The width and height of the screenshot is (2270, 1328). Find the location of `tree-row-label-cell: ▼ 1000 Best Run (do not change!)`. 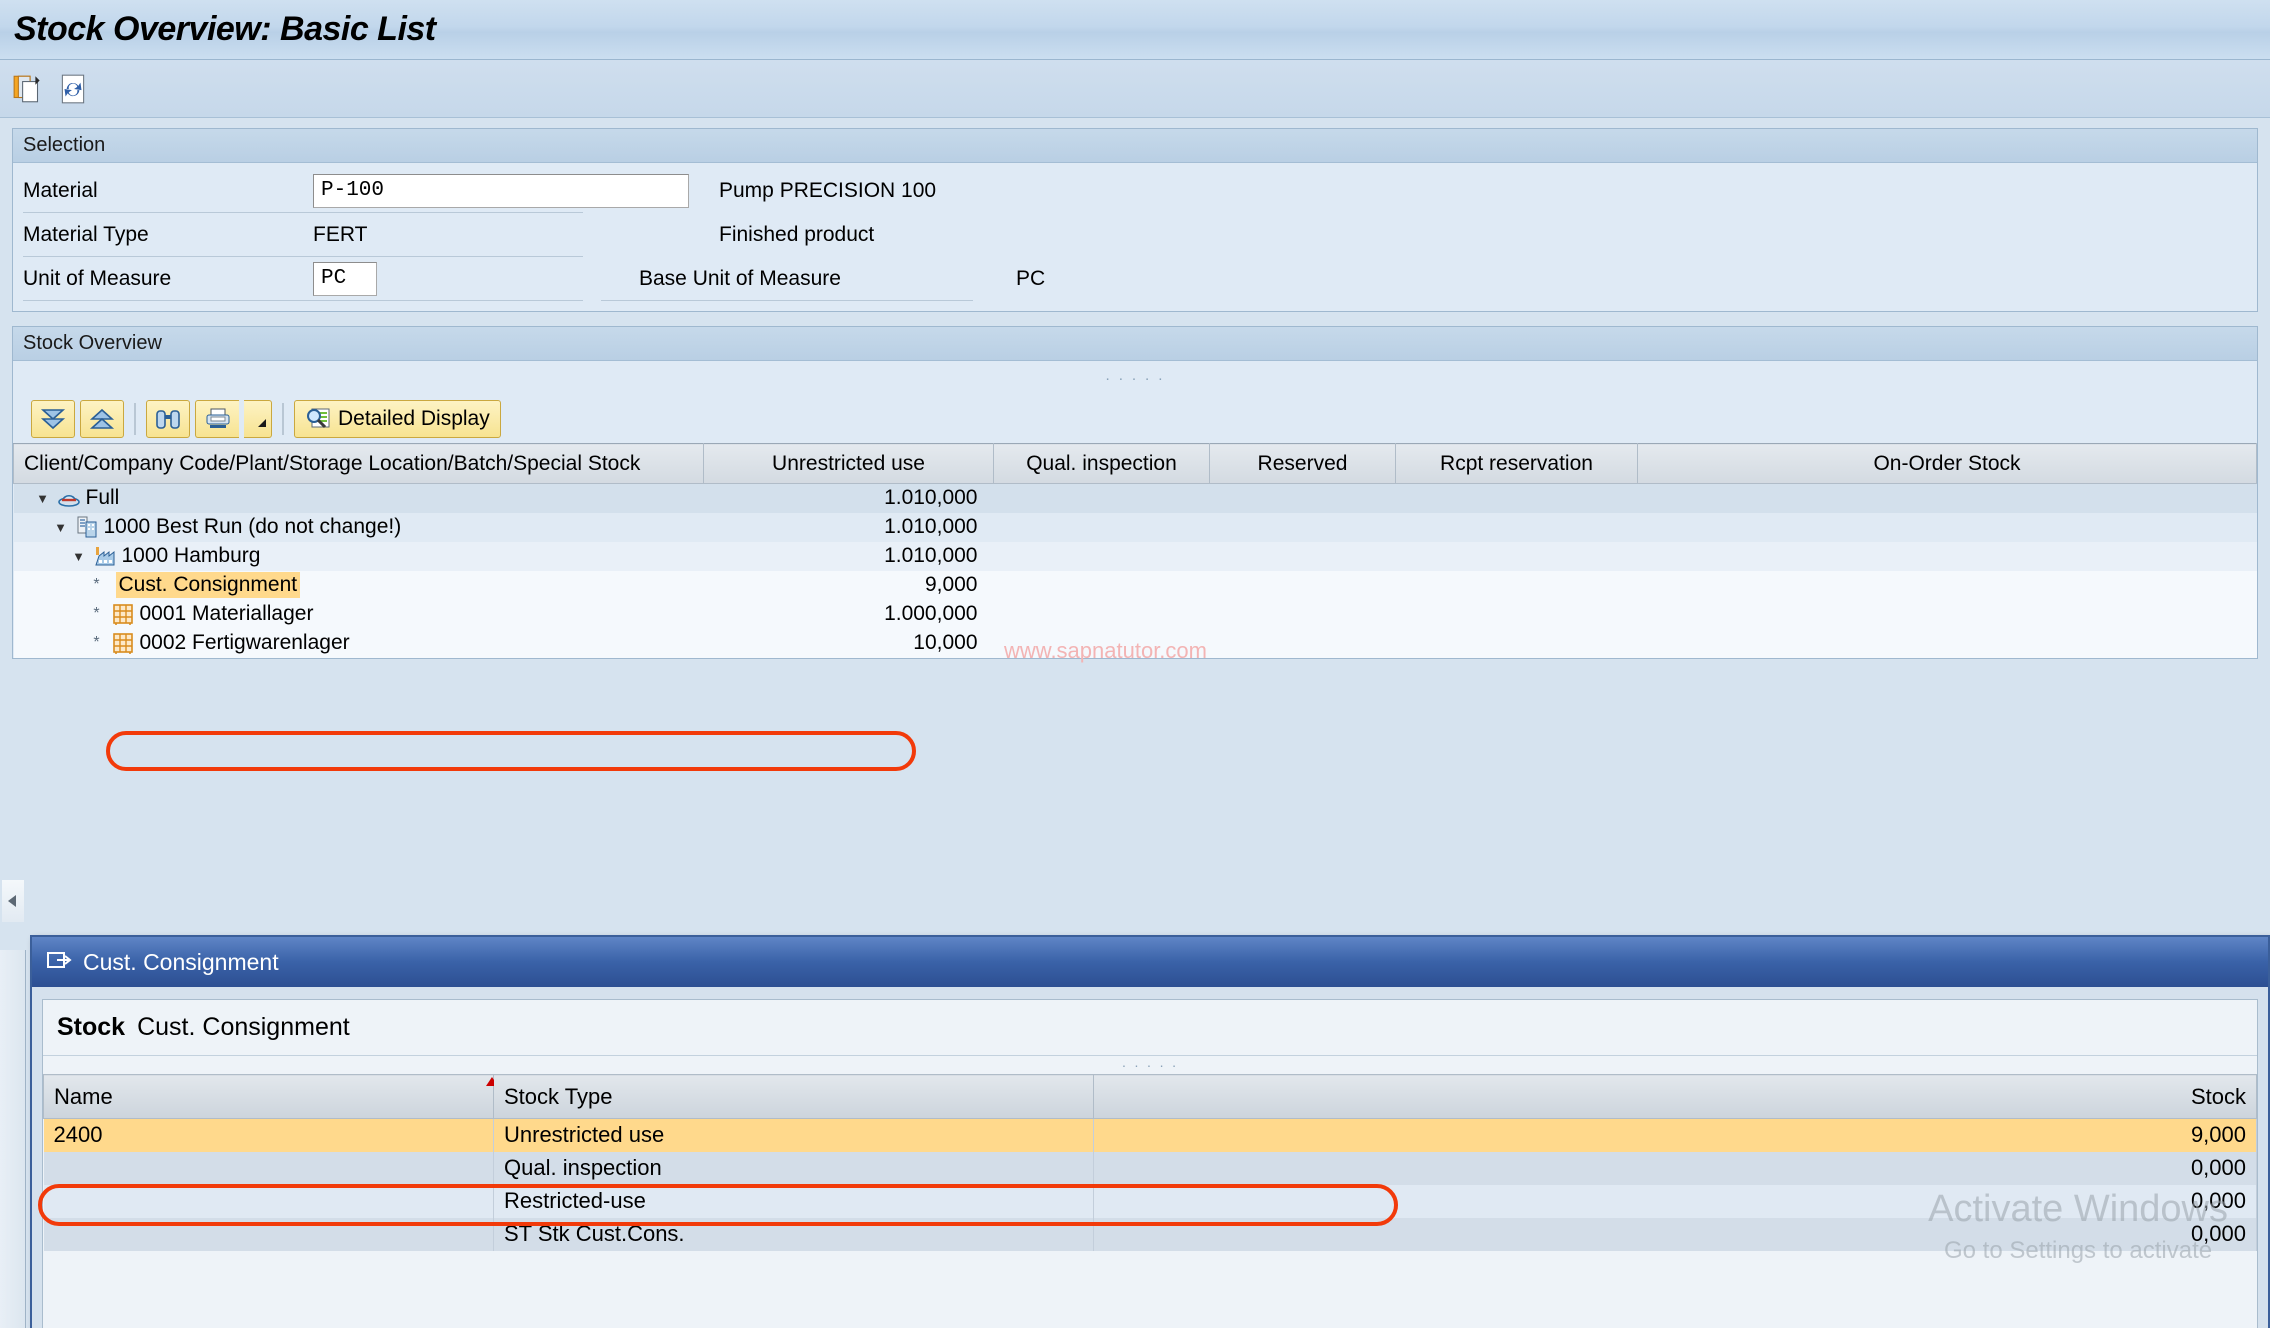

tree-row-label-cell: ▼ 1000 Best Run (do not change!) is located at coordinates (359, 527).